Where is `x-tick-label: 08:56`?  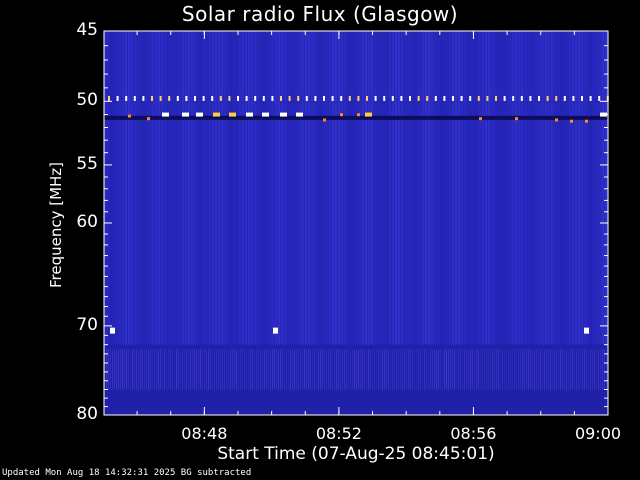
x-tick-label: 08:56 is located at coordinates (473, 433).